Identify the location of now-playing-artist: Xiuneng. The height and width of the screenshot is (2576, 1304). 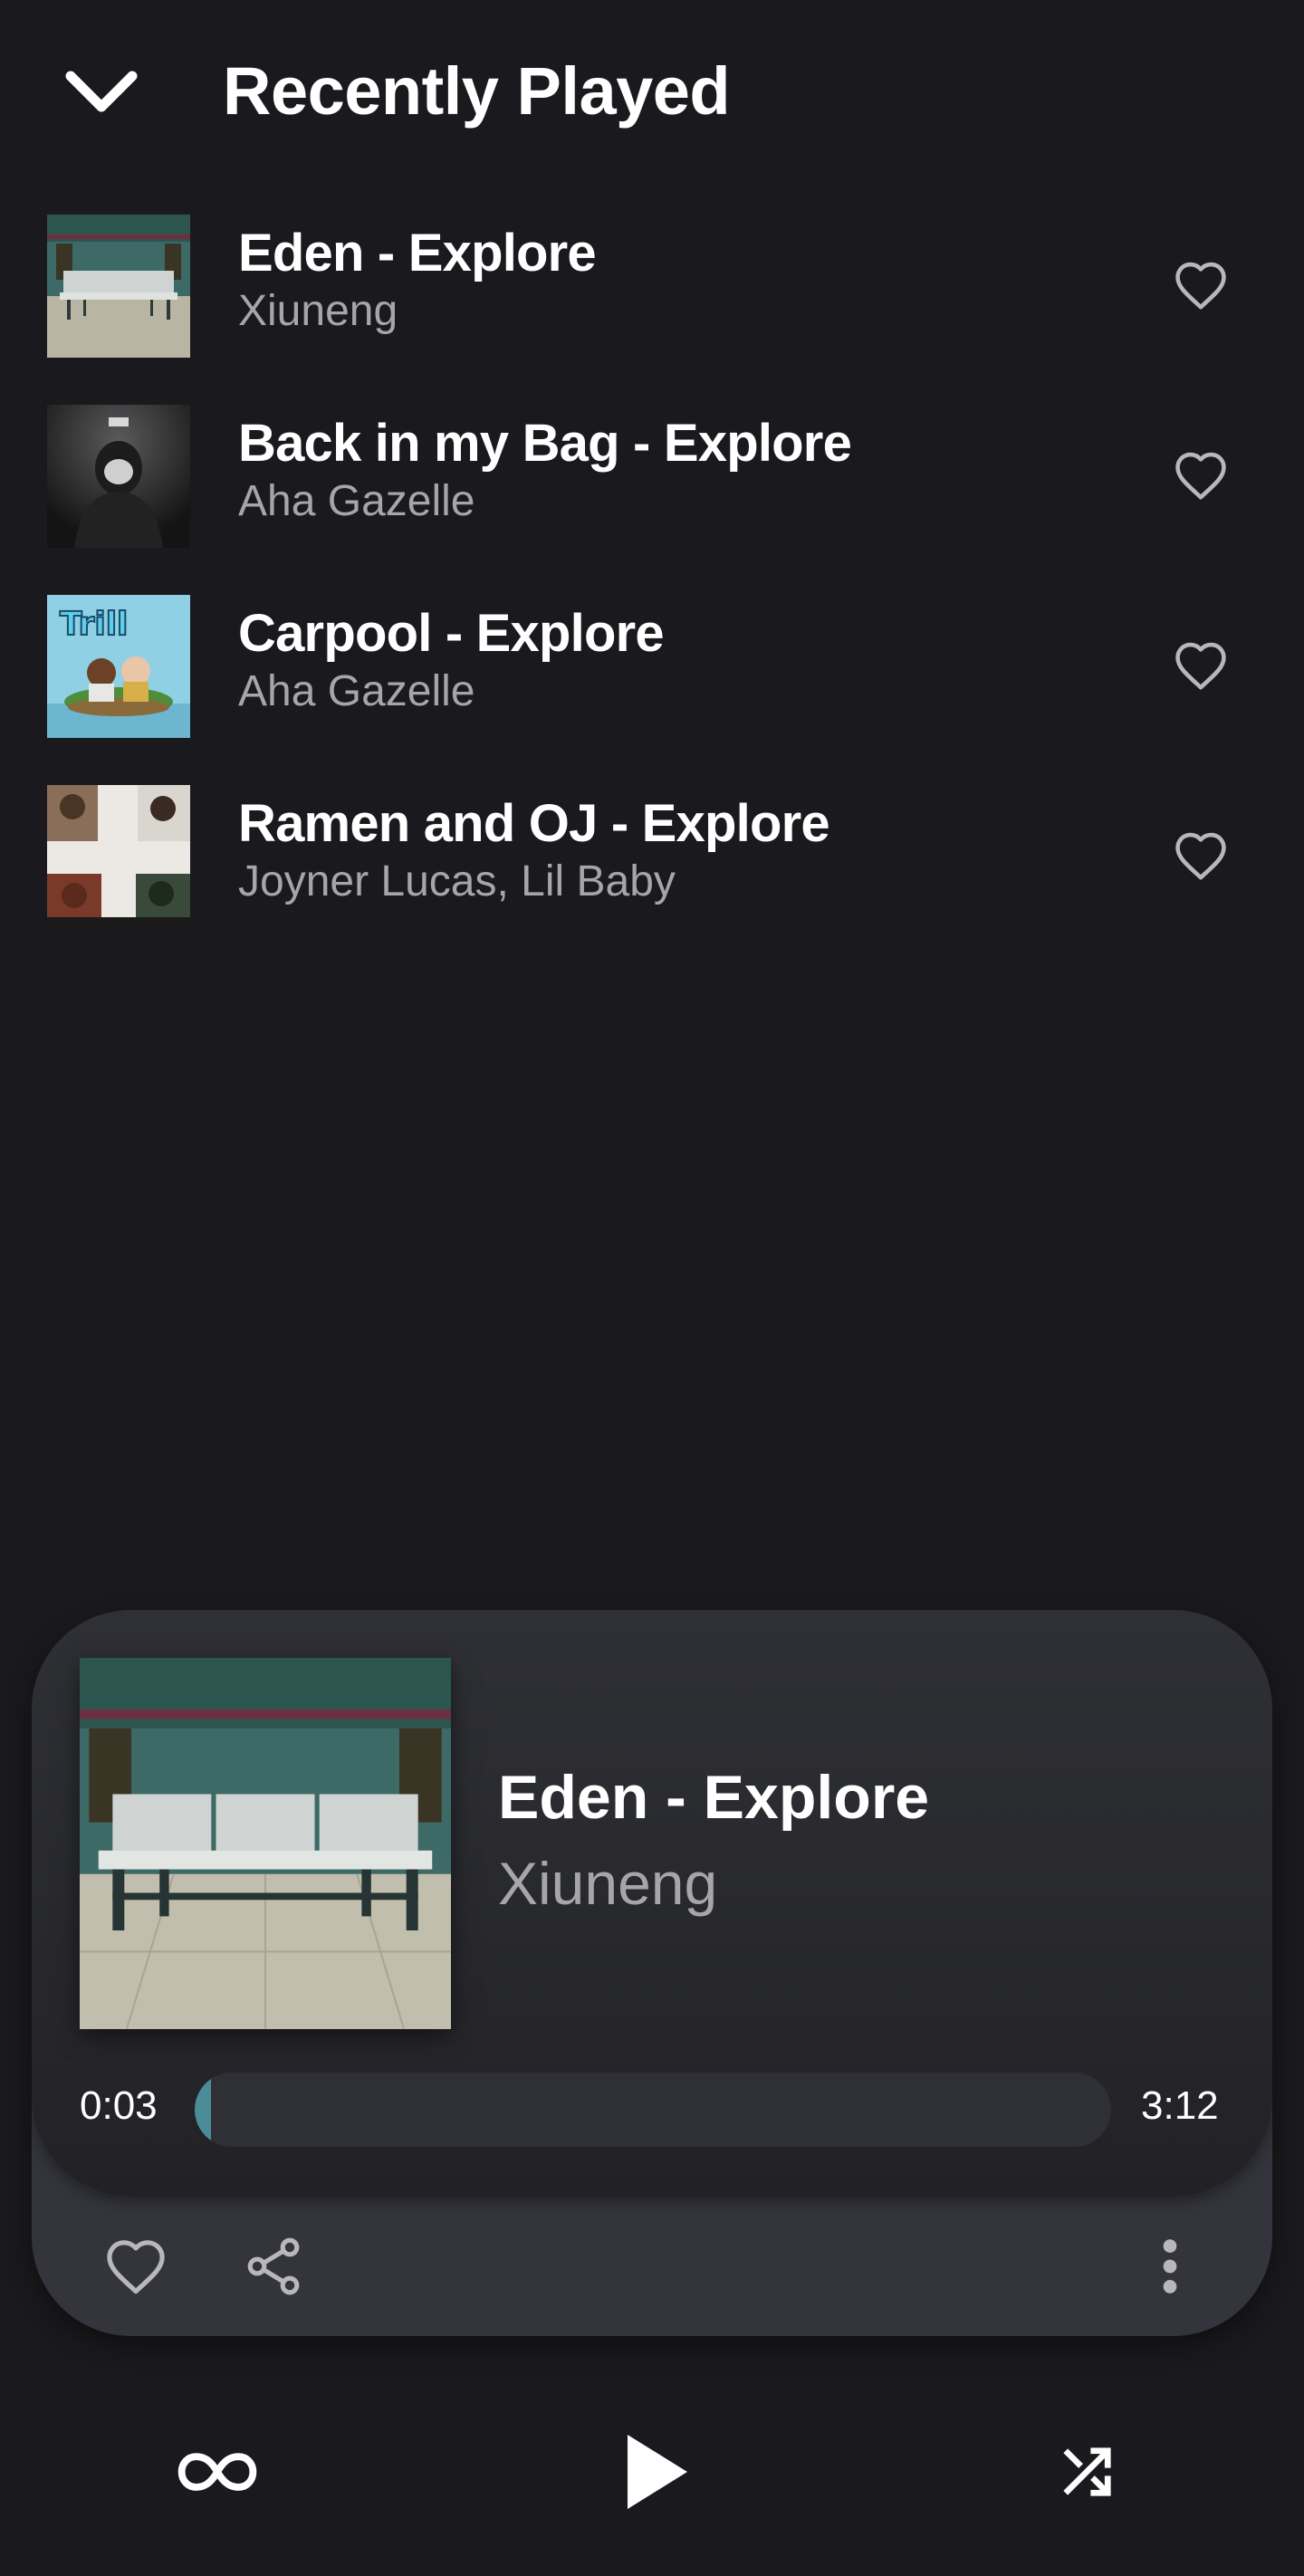
(608, 1883).